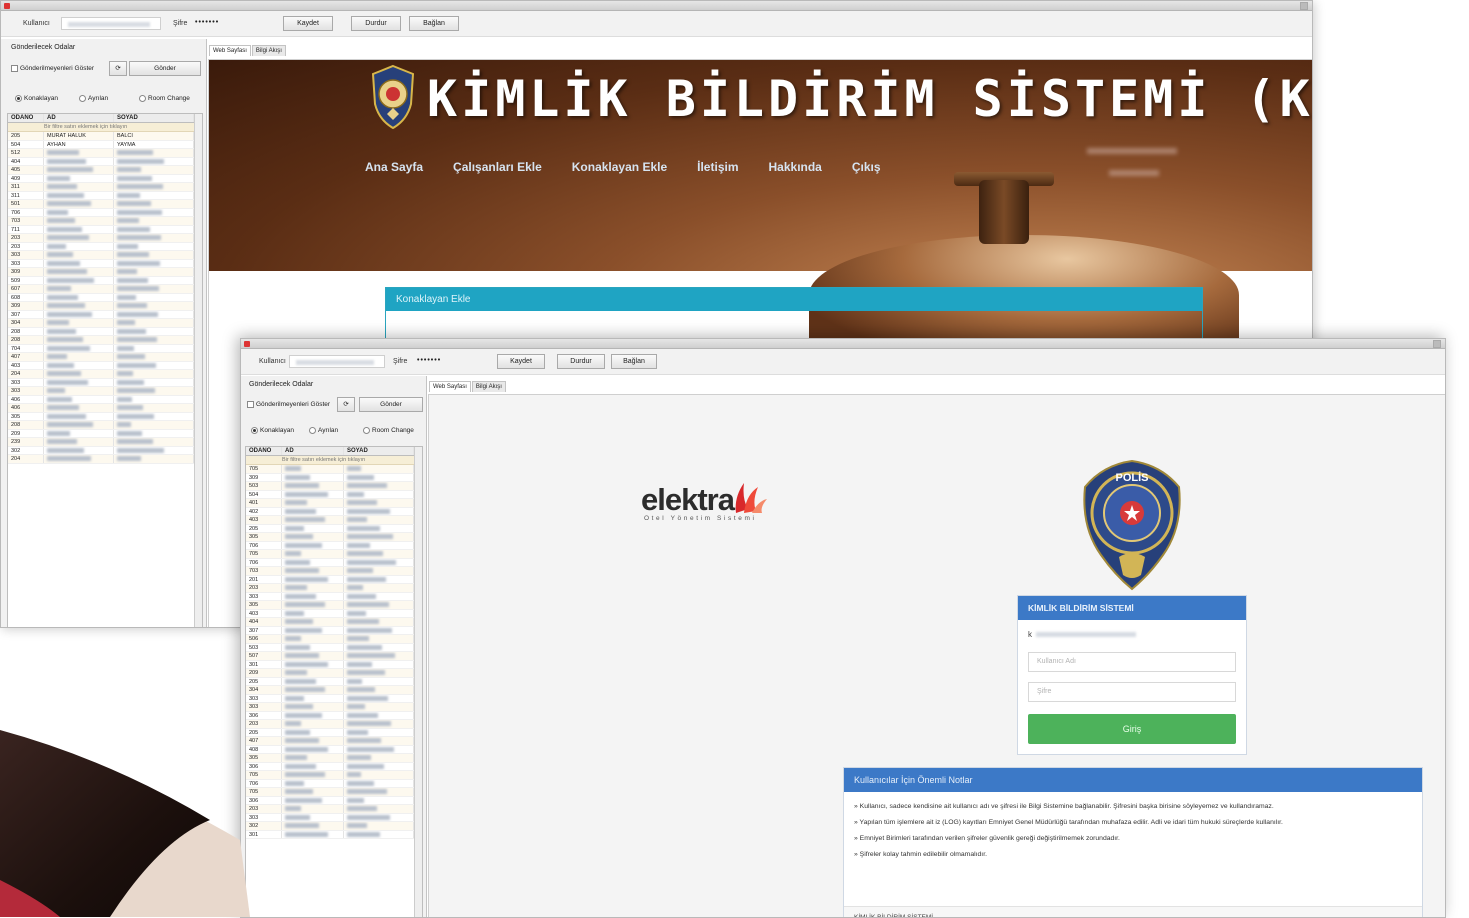  Describe the element at coordinates (105, 178) in the screenshot. I see `table-row: 409` at that location.